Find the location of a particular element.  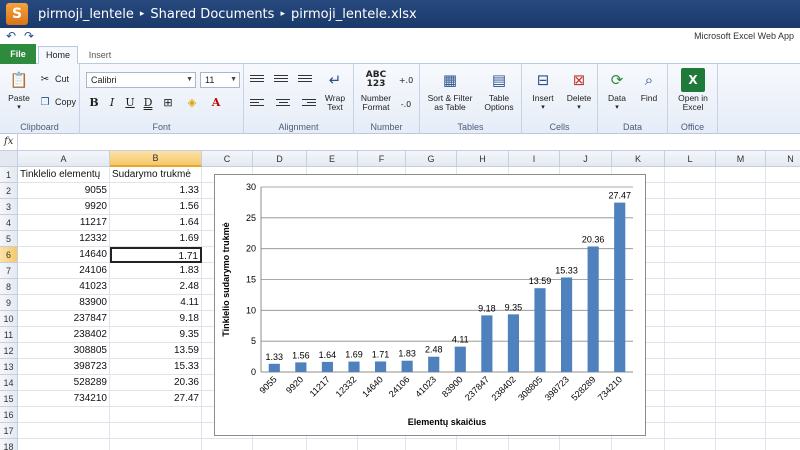

cell-l9 is located at coordinates (690, 303).